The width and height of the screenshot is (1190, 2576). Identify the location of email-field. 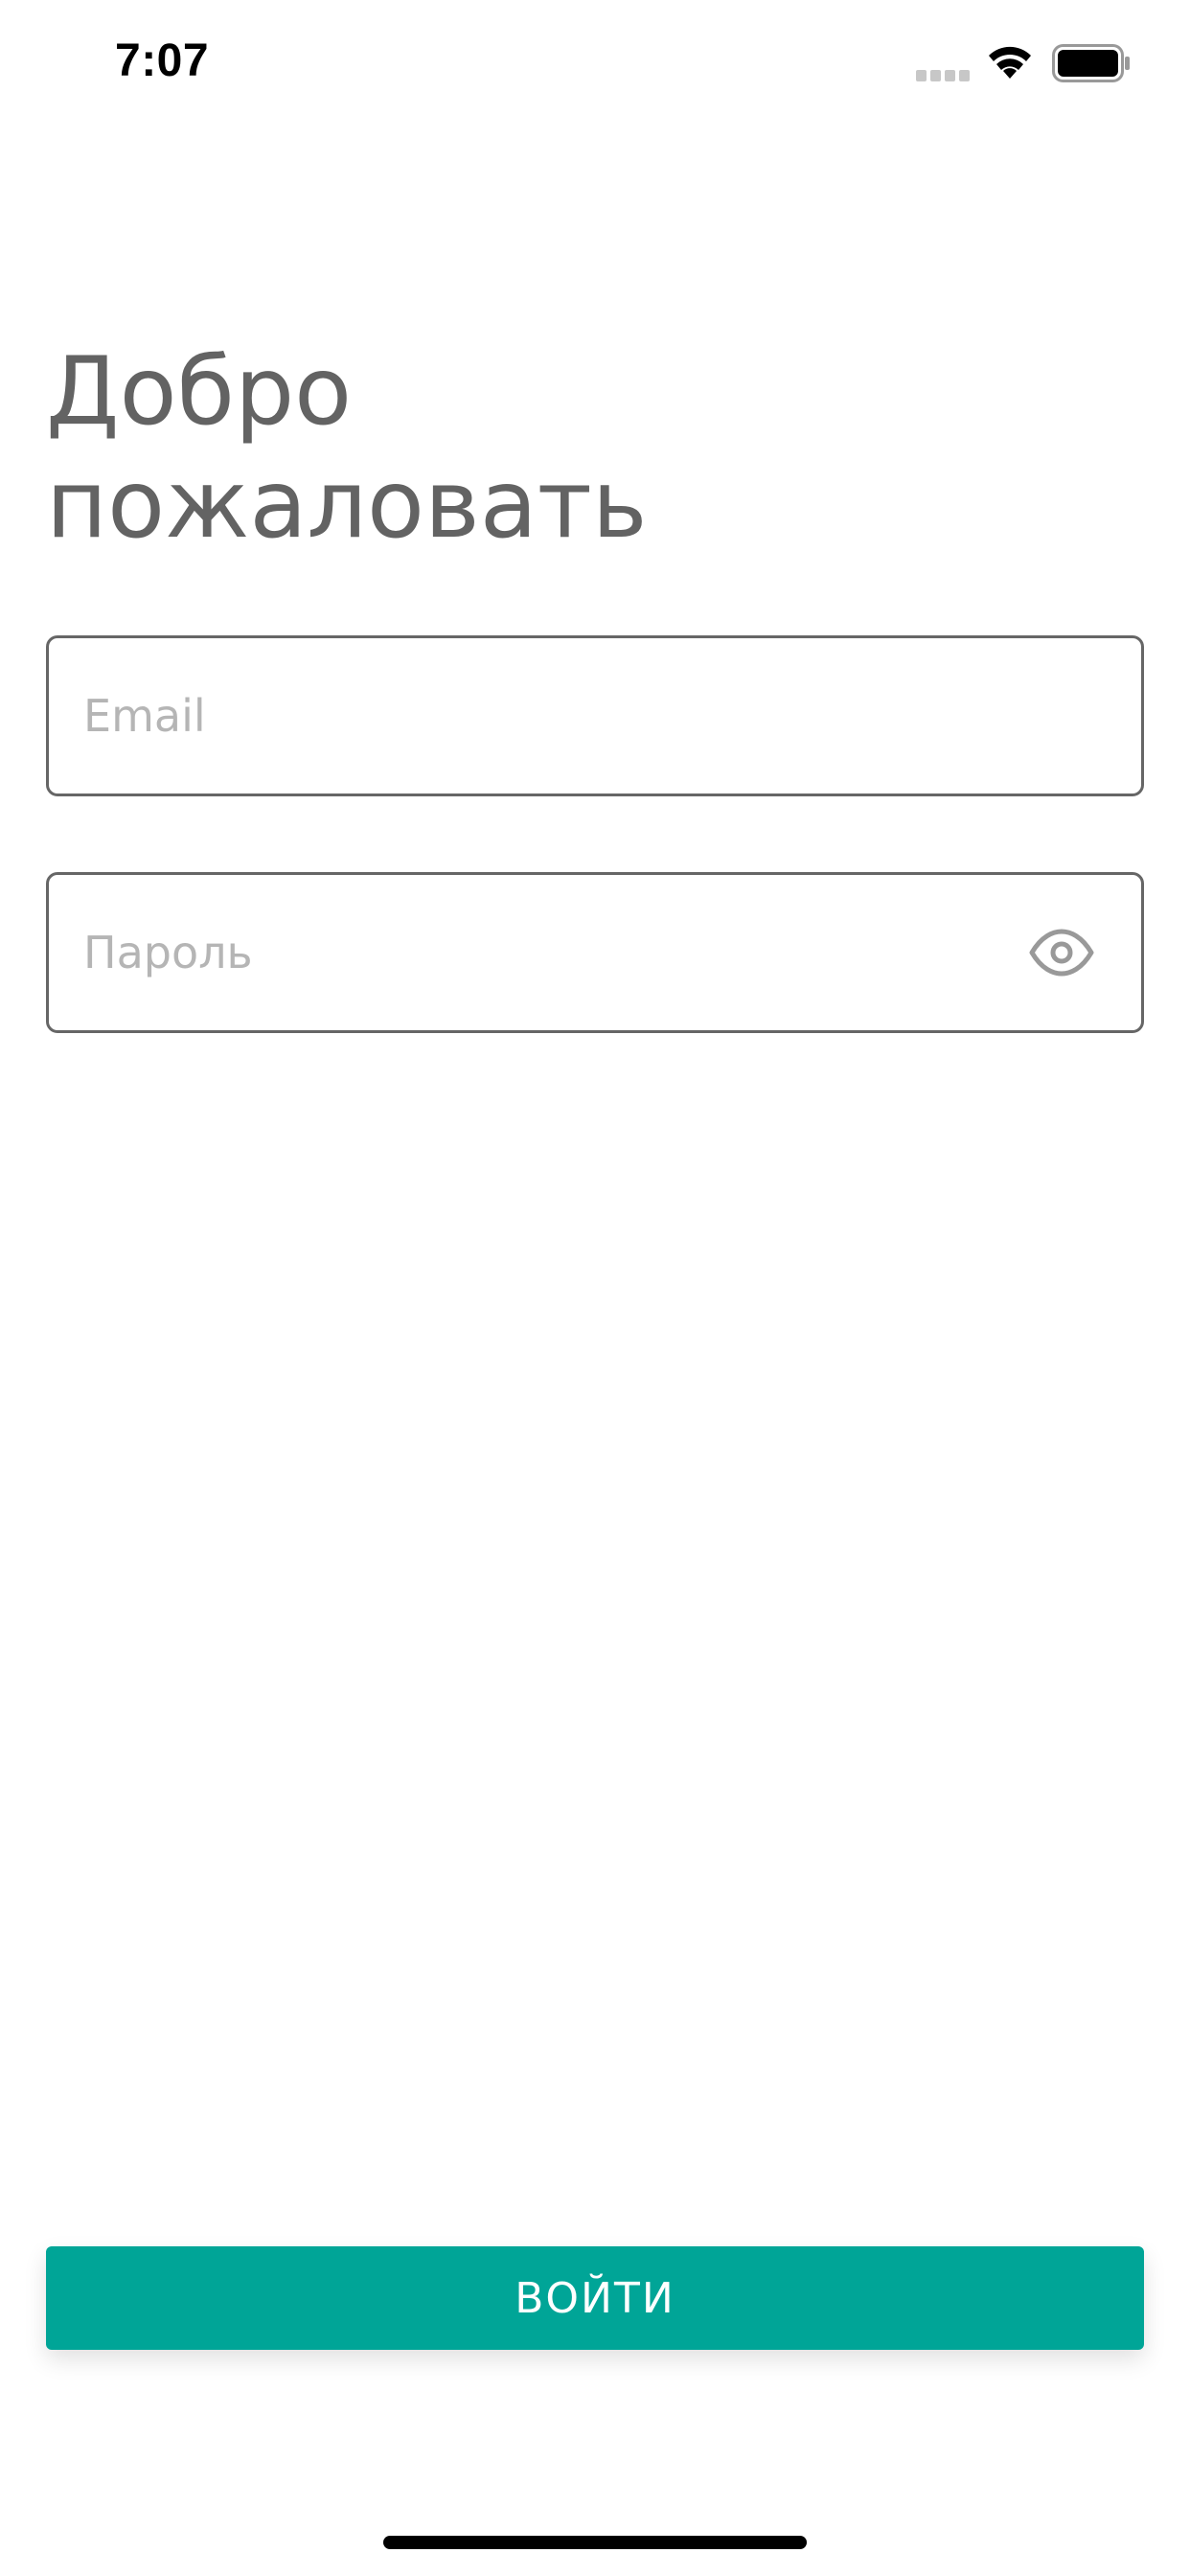
(595, 715).